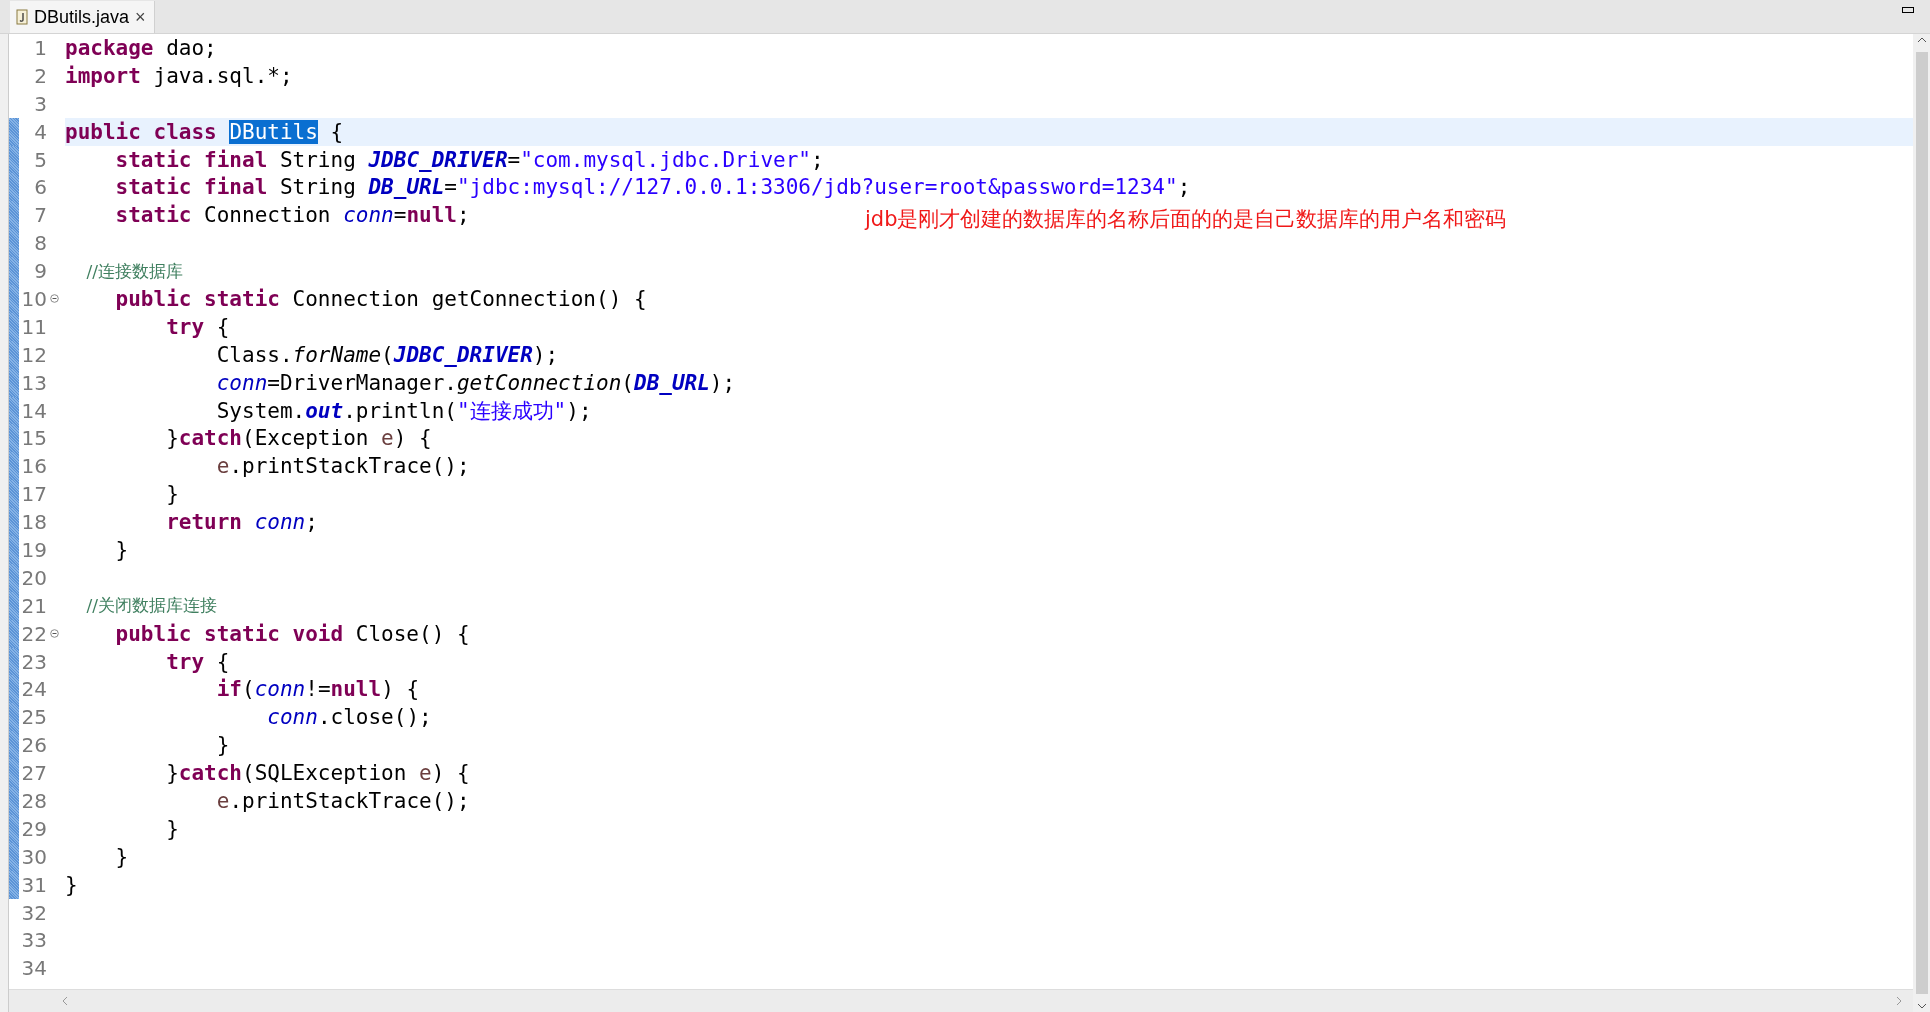  What do you see at coordinates (140, 17) in the screenshot?
I see `close-button: ×` at bounding box center [140, 17].